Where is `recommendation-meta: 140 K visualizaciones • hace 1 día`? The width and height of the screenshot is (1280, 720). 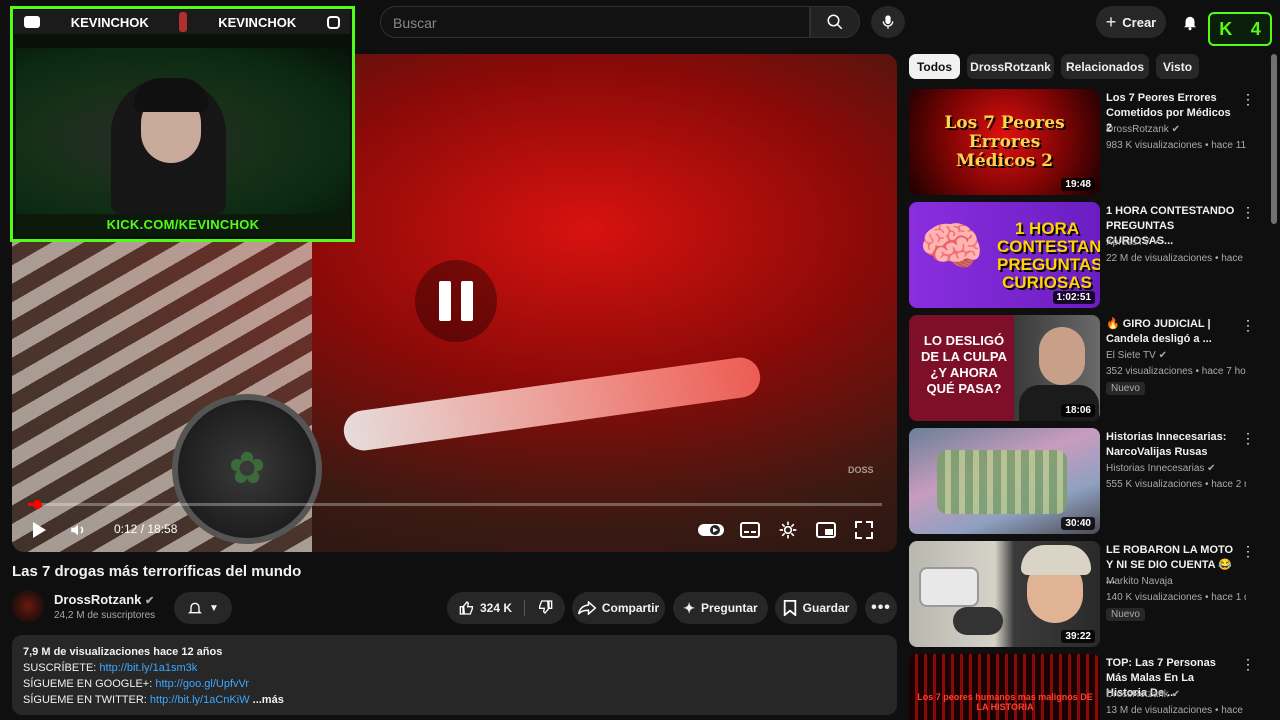 recommendation-meta: 140 K visualizaciones • hace 1 día is located at coordinates (1176, 597).